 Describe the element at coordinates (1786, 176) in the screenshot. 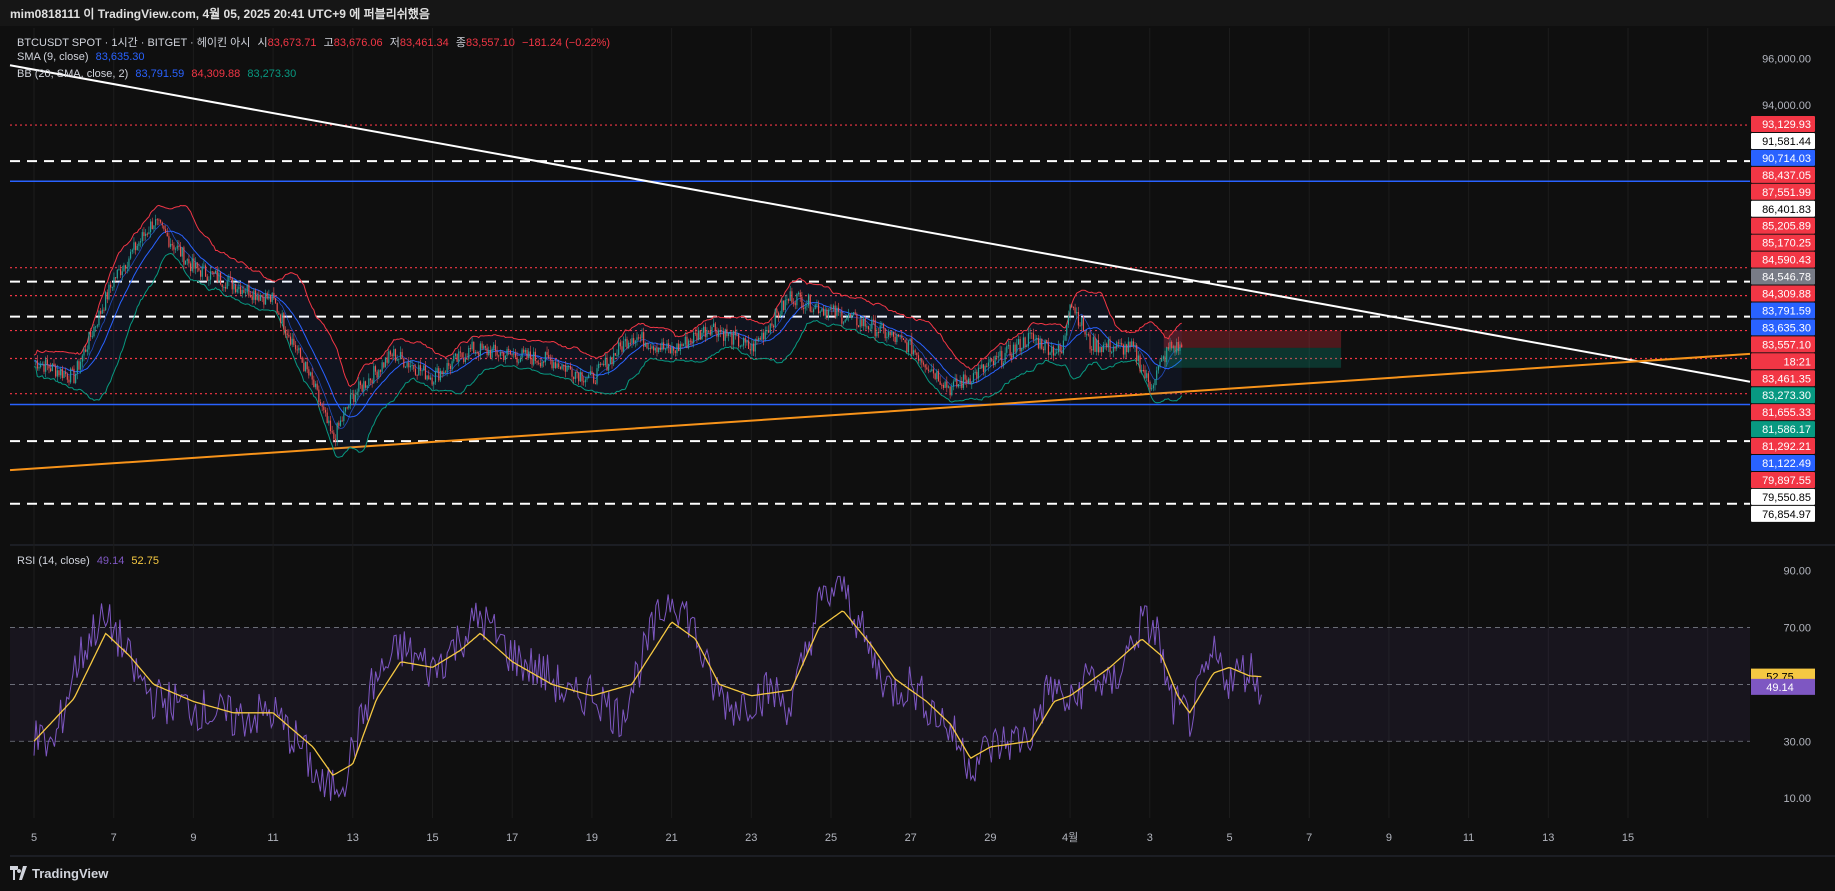

I see `price-axis-label: 88,437.05` at that location.